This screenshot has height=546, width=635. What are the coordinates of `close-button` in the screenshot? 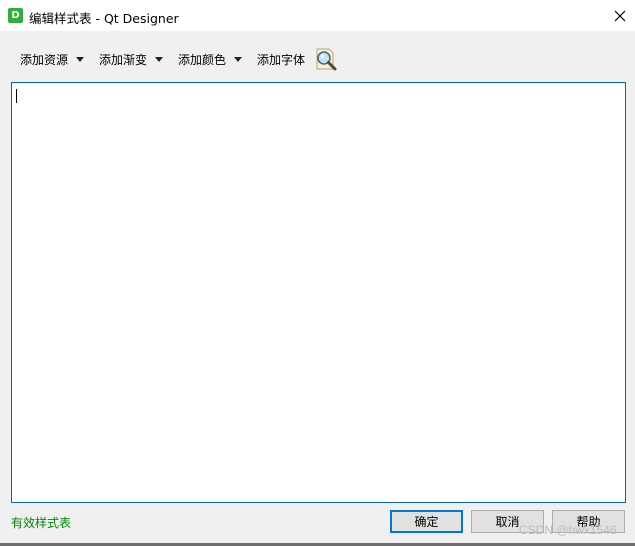 It's located at (620, 15).